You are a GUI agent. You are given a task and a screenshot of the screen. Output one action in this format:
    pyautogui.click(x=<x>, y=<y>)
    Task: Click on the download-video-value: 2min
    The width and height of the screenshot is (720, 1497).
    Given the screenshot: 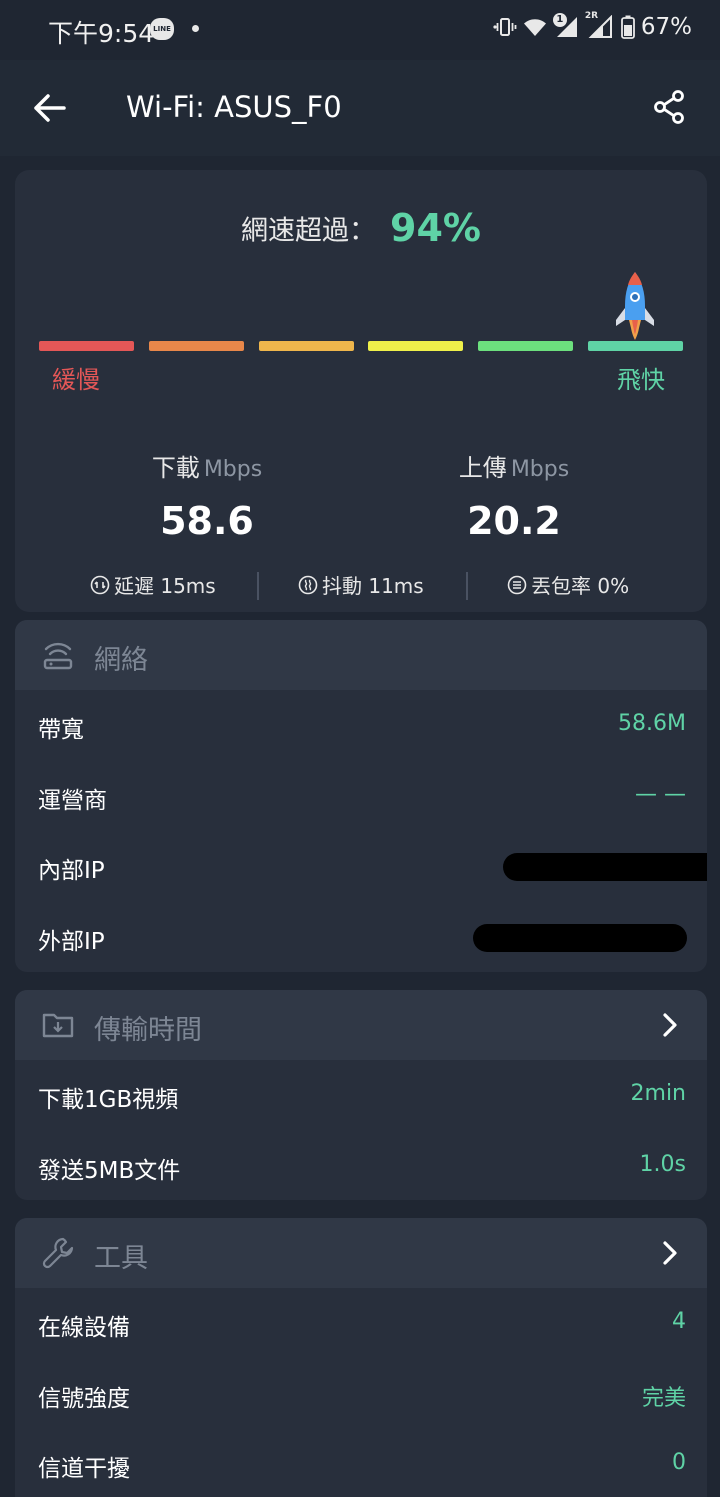 What is the action you would take?
    pyautogui.click(x=658, y=1093)
    